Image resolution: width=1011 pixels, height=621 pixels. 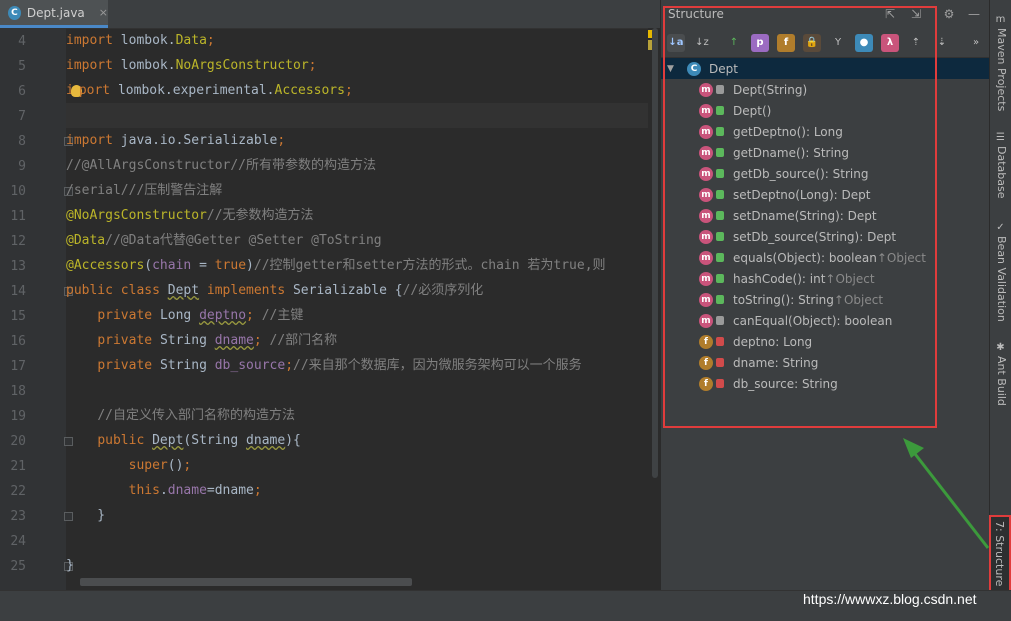 What do you see at coordinates (950, 499) in the screenshot?
I see `arrow-shaft` at bounding box center [950, 499].